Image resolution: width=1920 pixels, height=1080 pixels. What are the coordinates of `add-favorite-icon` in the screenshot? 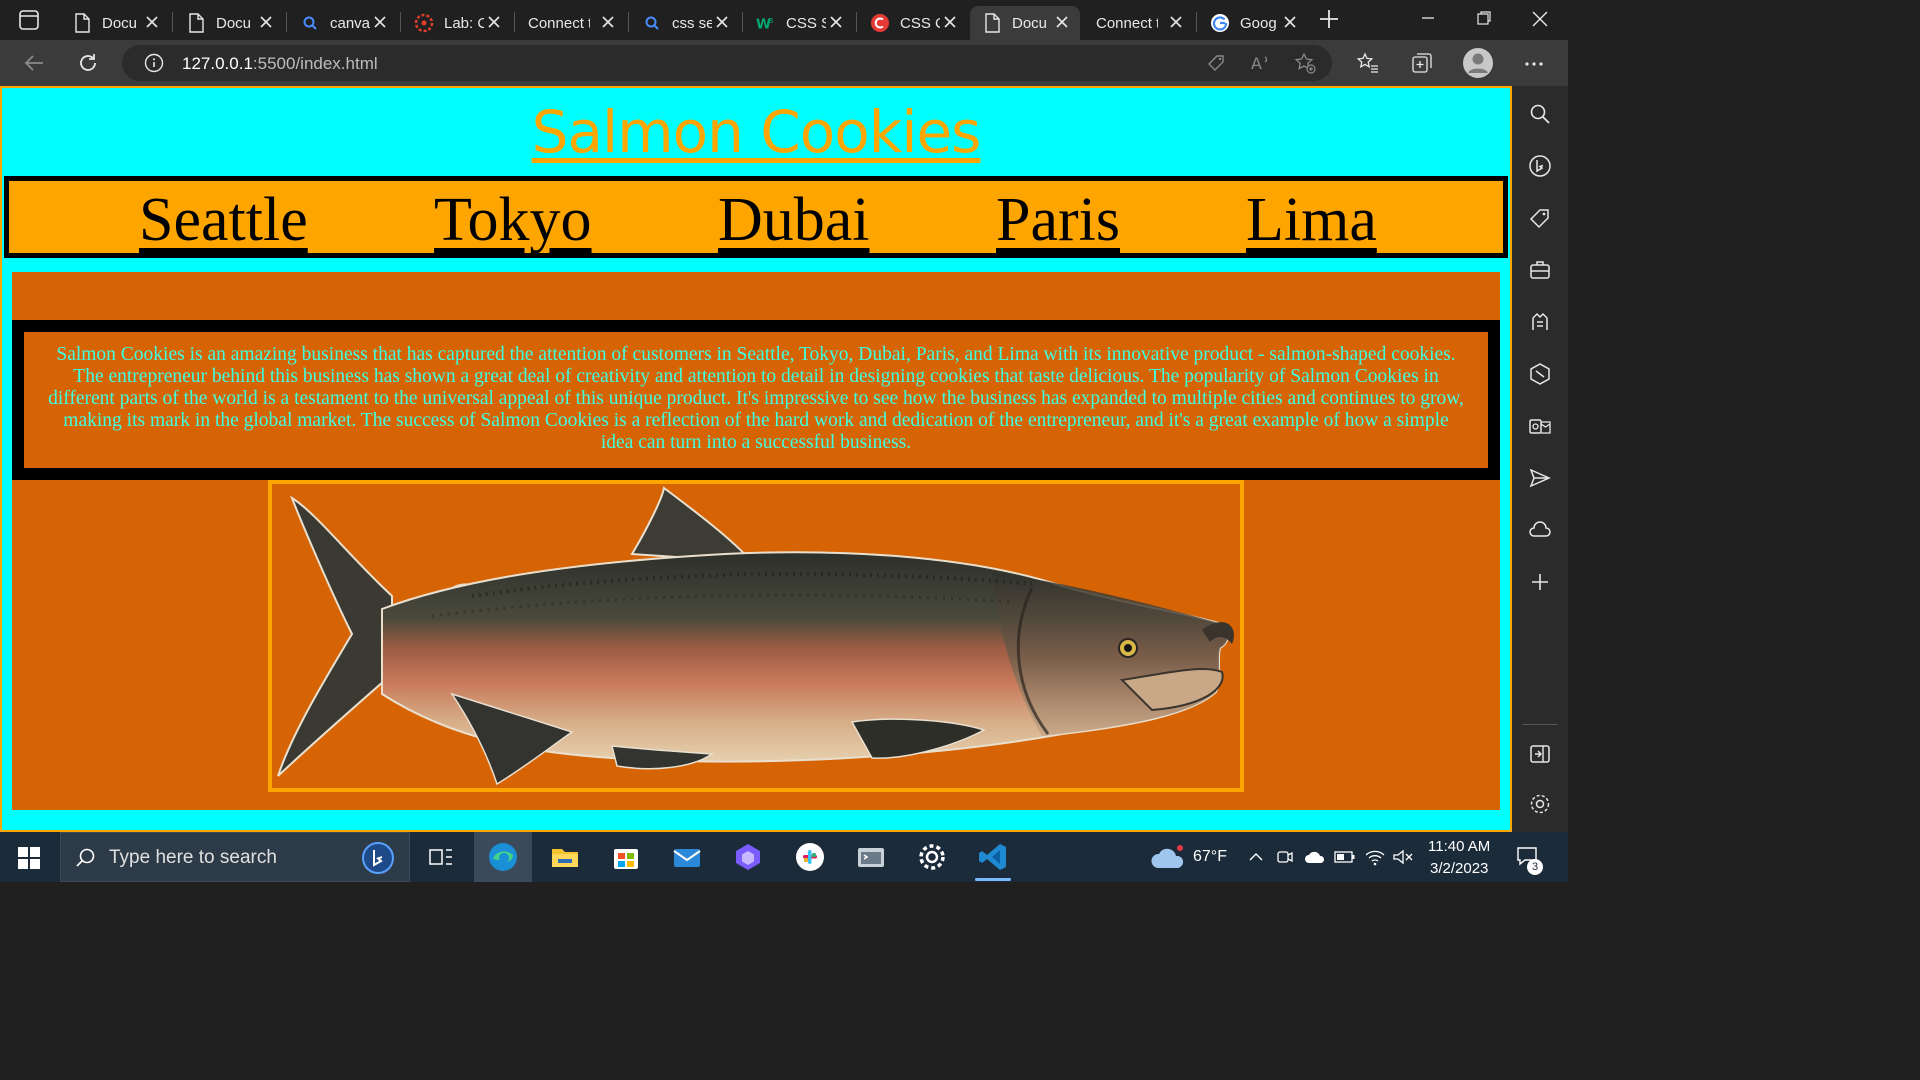 It's located at (1305, 63).